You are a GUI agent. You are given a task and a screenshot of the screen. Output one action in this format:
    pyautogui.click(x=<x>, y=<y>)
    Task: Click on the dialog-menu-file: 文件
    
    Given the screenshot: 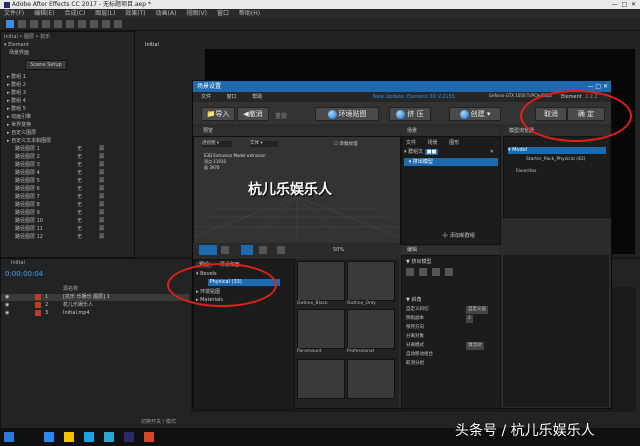 What is the action you would take?
    pyautogui.click(x=206, y=97)
    